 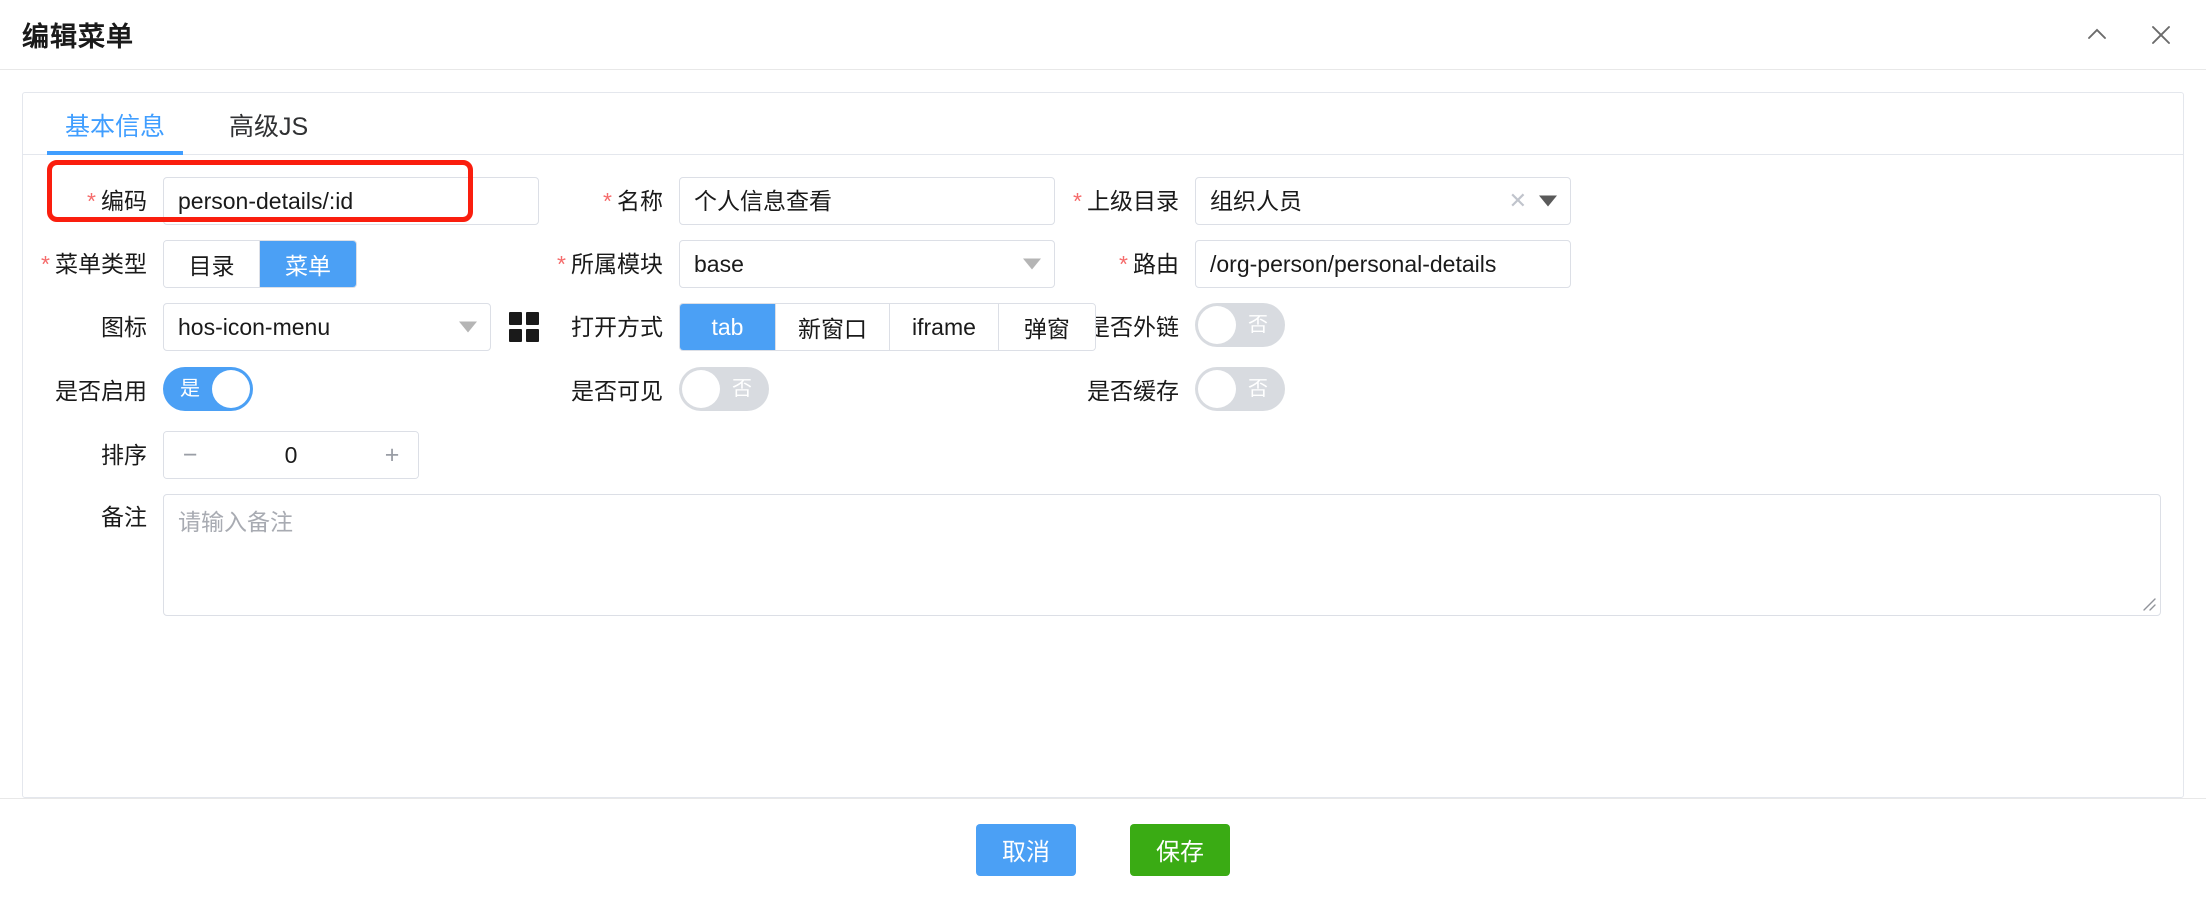 What do you see at coordinates (1149, 263) in the screenshot?
I see `field-route-label: * 路由` at bounding box center [1149, 263].